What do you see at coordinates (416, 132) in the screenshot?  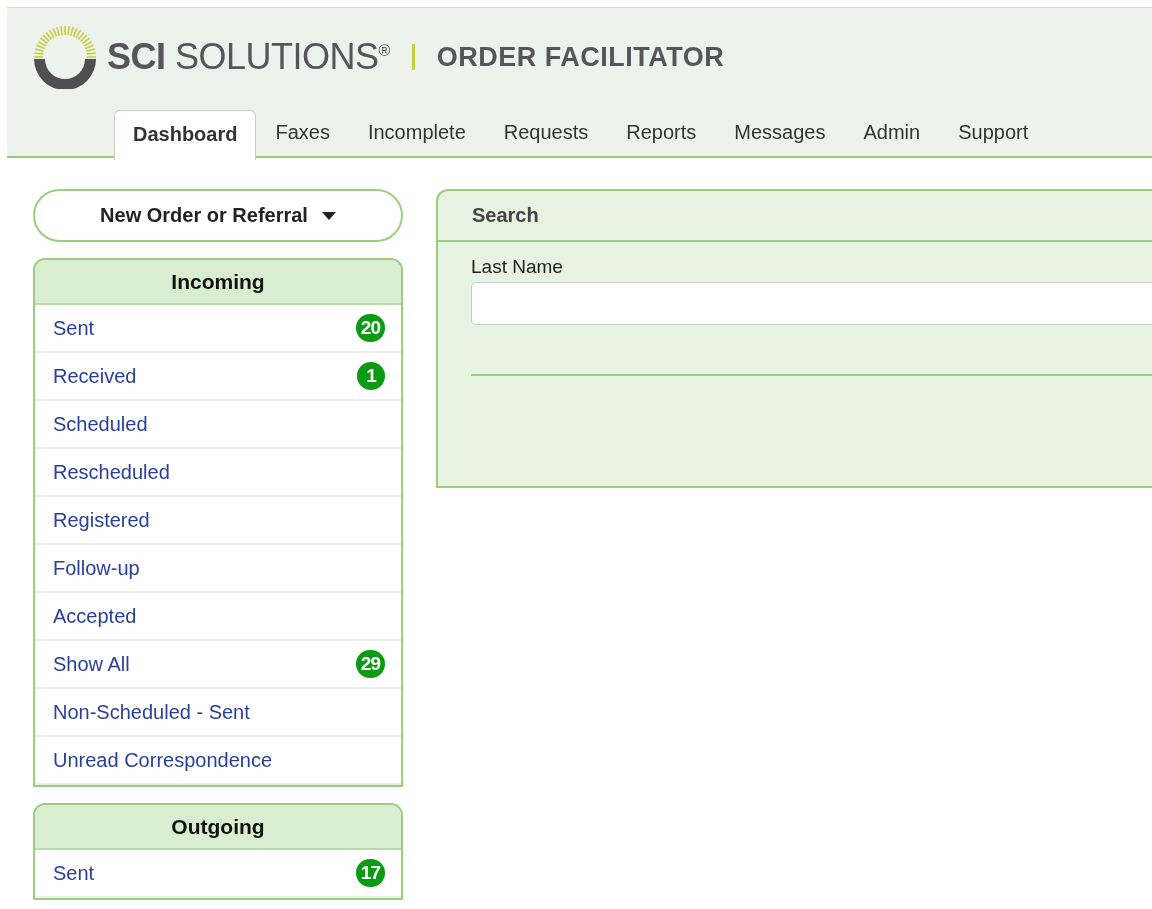 I see `nav-tab: Incomplete` at bounding box center [416, 132].